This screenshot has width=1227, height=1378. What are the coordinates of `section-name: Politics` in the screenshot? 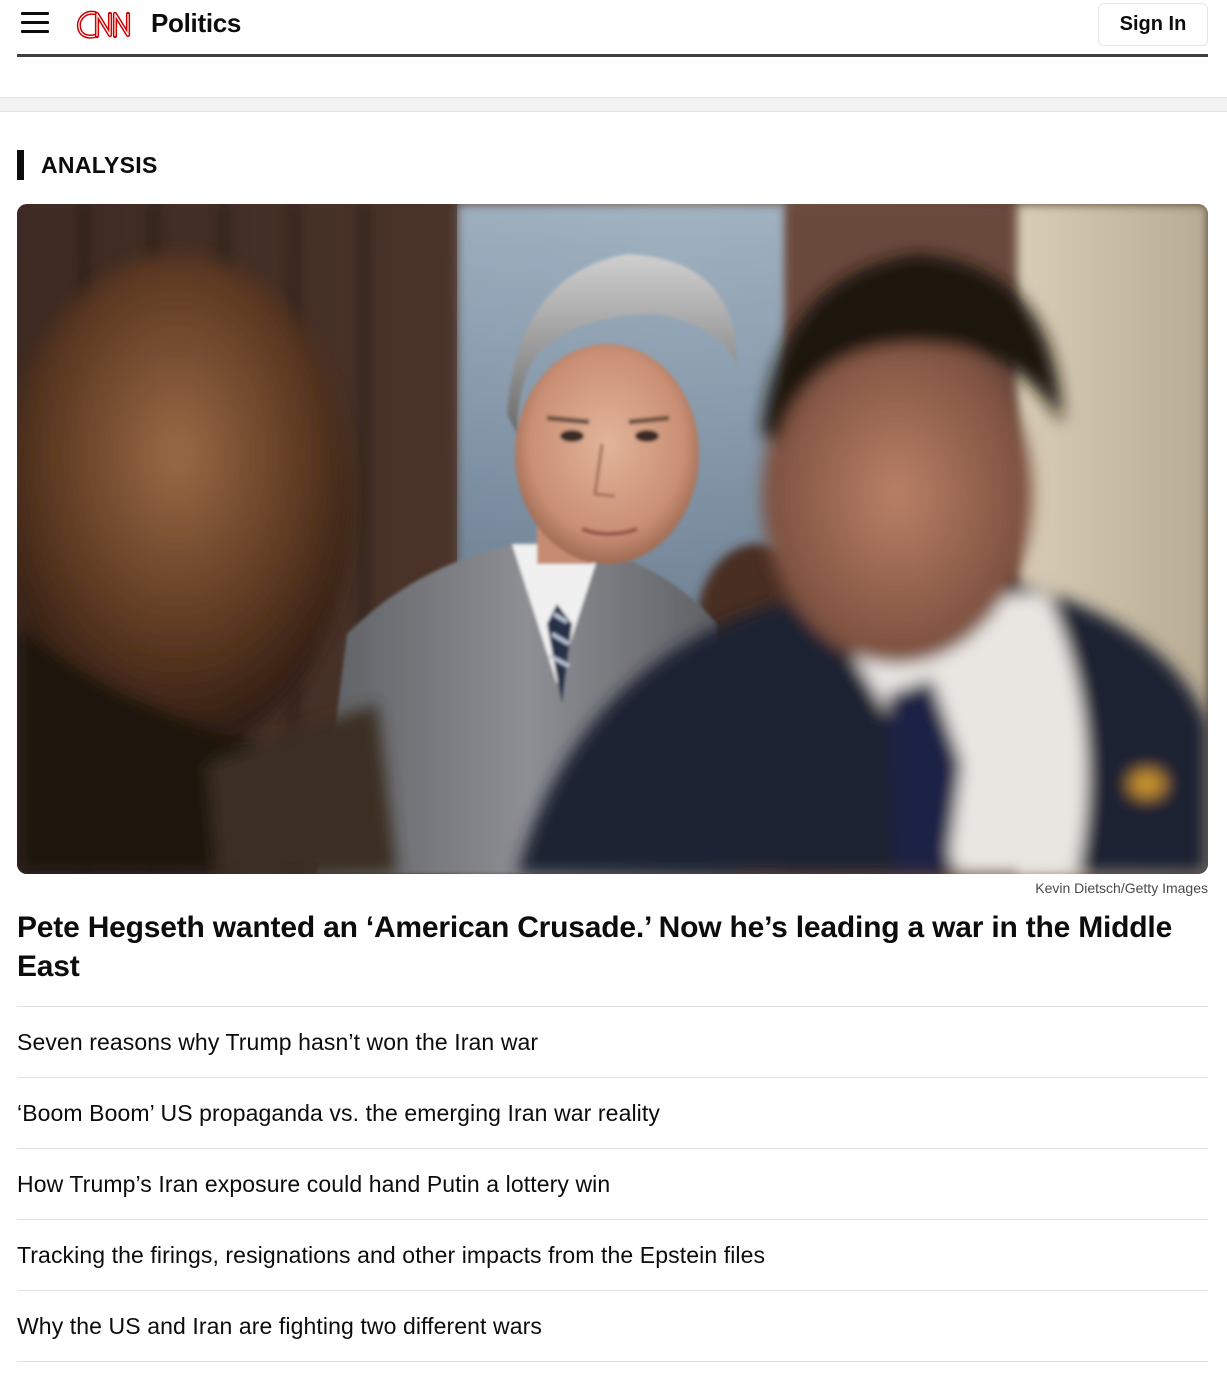 It's located at (196, 23).